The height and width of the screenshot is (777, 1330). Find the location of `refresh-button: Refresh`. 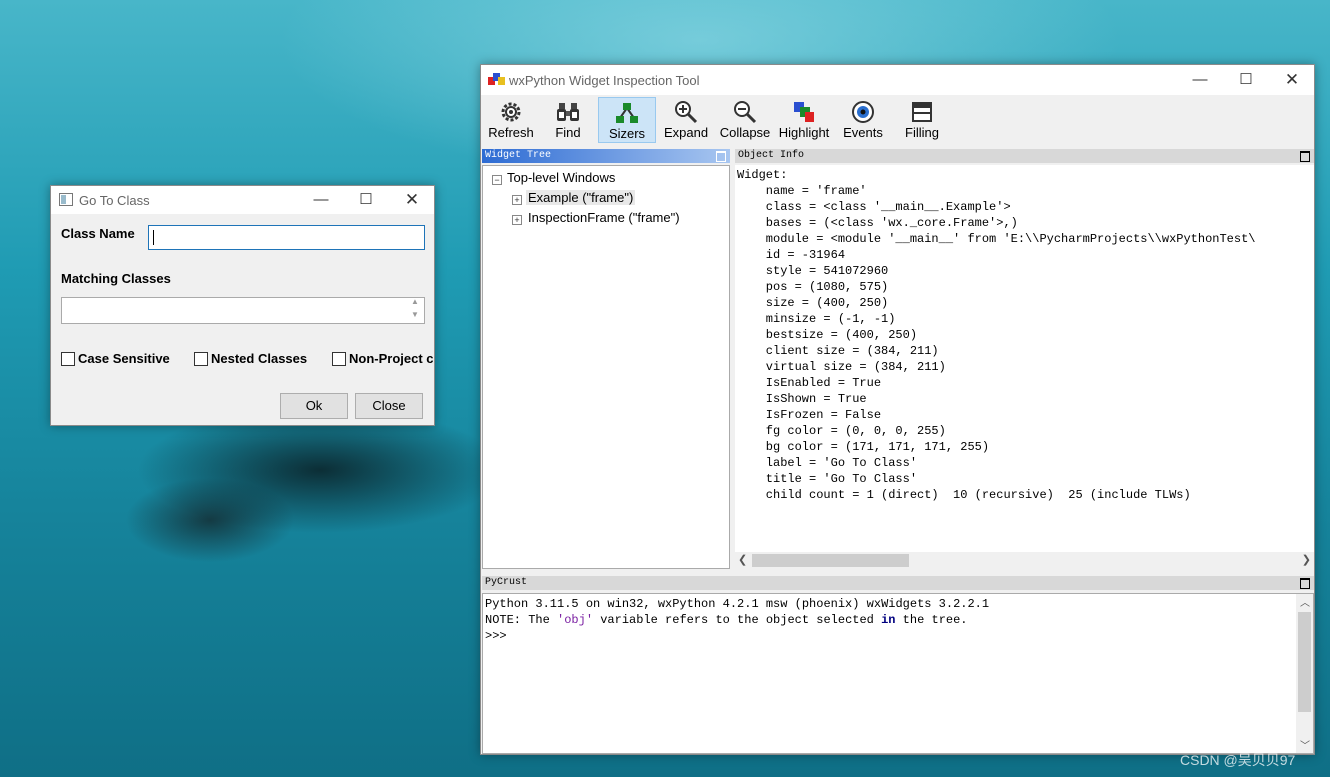

refresh-button: Refresh is located at coordinates (511, 120).